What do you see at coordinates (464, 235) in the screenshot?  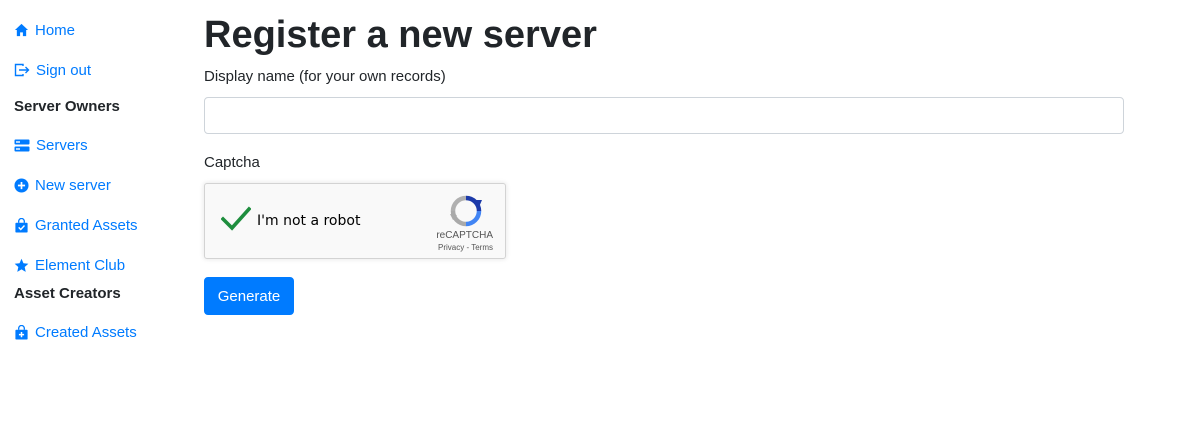 I see `recaptcha-brand: reCAPTCHA` at bounding box center [464, 235].